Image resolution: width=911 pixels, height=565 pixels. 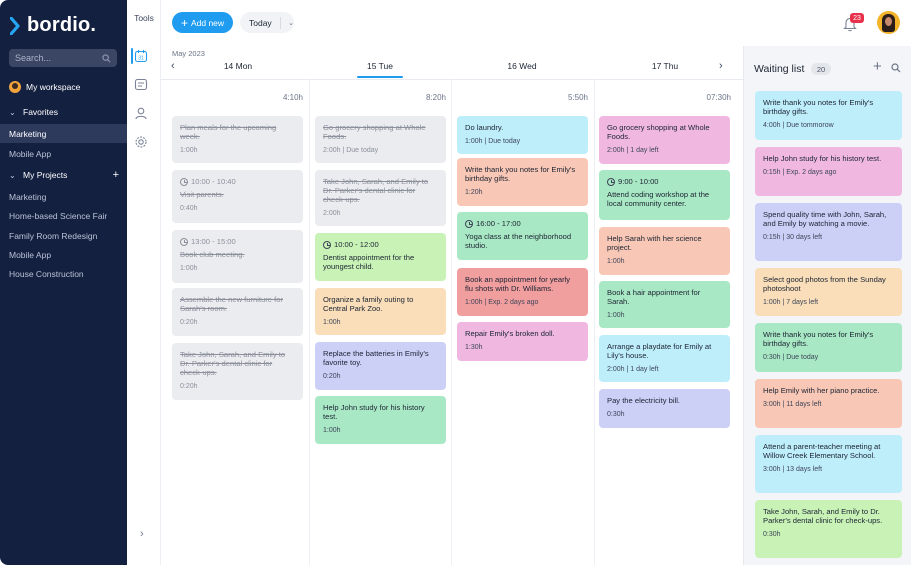 I want to click on workspace-name: My workspace, so click(x=53, y=87).